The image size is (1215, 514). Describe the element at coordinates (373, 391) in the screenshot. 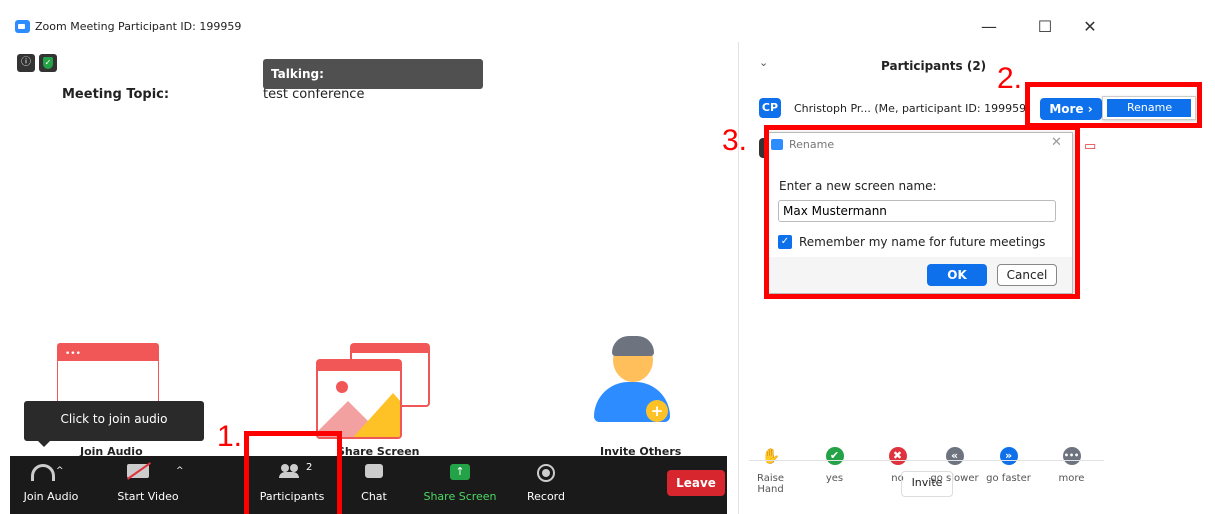

I see `share-screen-illustration` at that location.